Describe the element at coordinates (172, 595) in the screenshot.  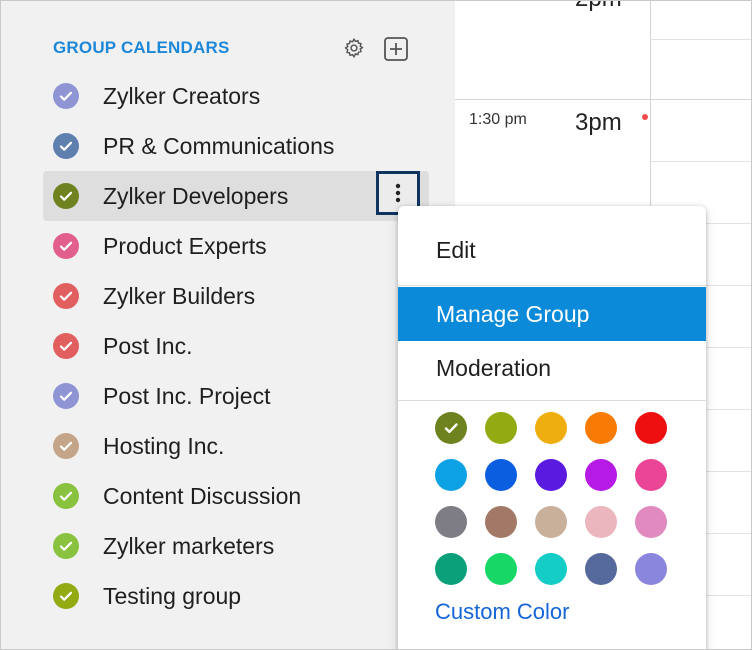
I see `calendar-label: Testing group` at that location.